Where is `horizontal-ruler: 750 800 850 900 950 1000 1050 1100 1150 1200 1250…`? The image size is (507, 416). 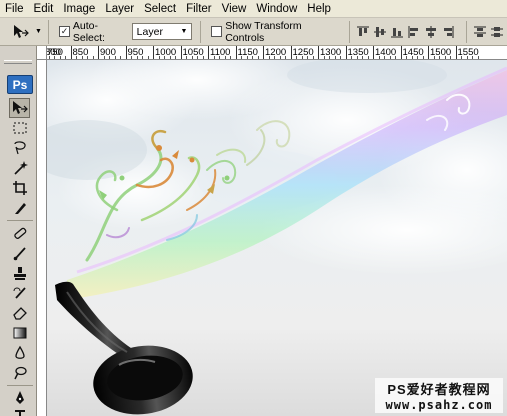
horizontal-ruler: 750 800 850 900 950 1000 1050 1100 1150 1200 1250… is located at coordinates (272, 53).